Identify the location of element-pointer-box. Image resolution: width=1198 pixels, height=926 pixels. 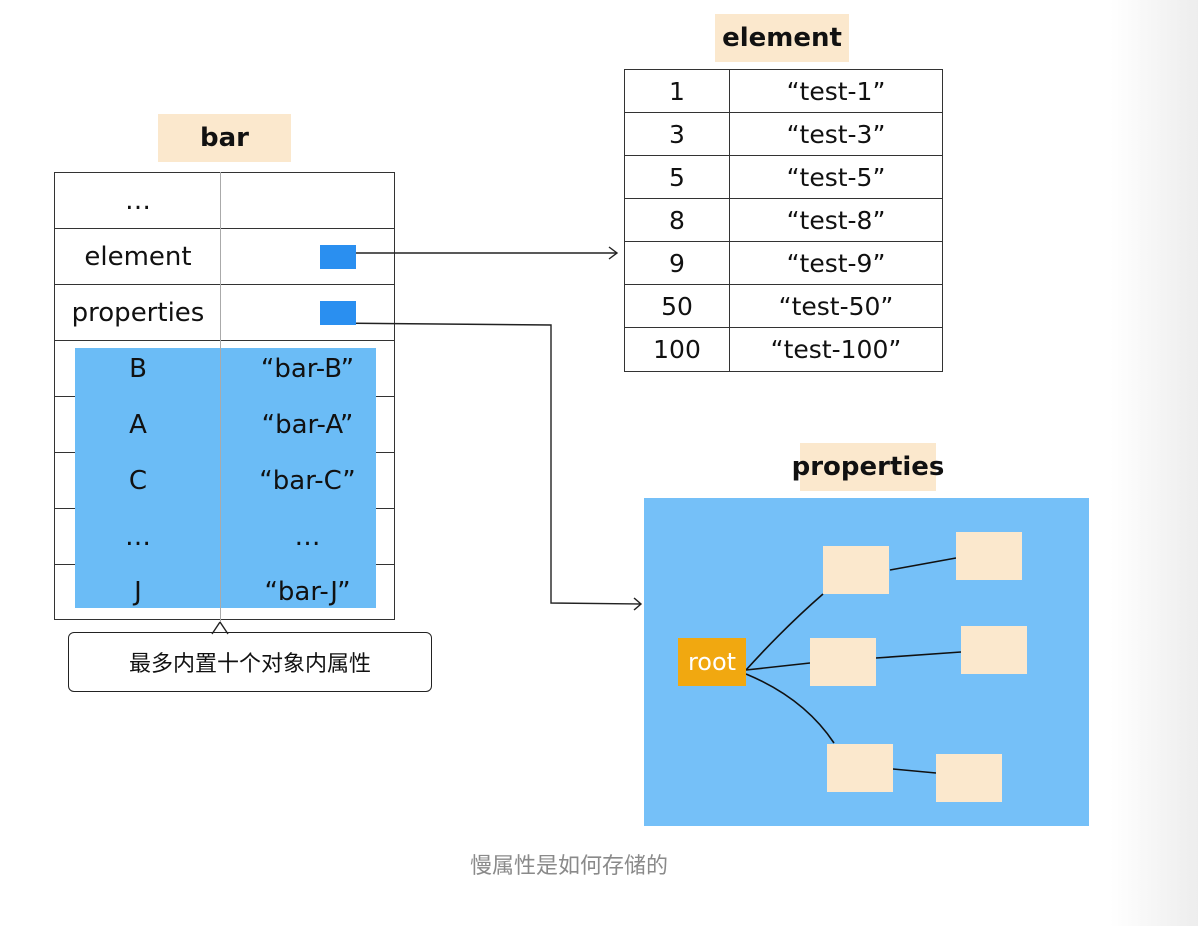
(337, 256).